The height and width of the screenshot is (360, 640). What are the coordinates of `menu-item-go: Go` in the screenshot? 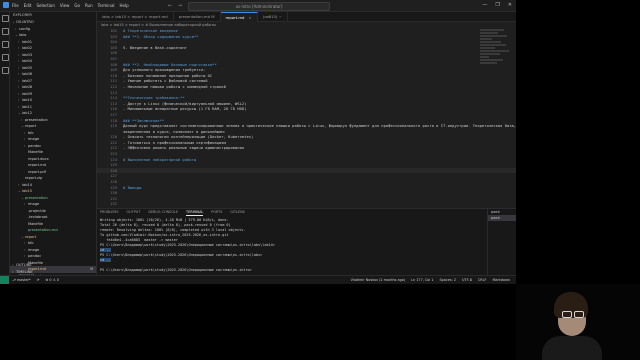 It's located at (77, 5).